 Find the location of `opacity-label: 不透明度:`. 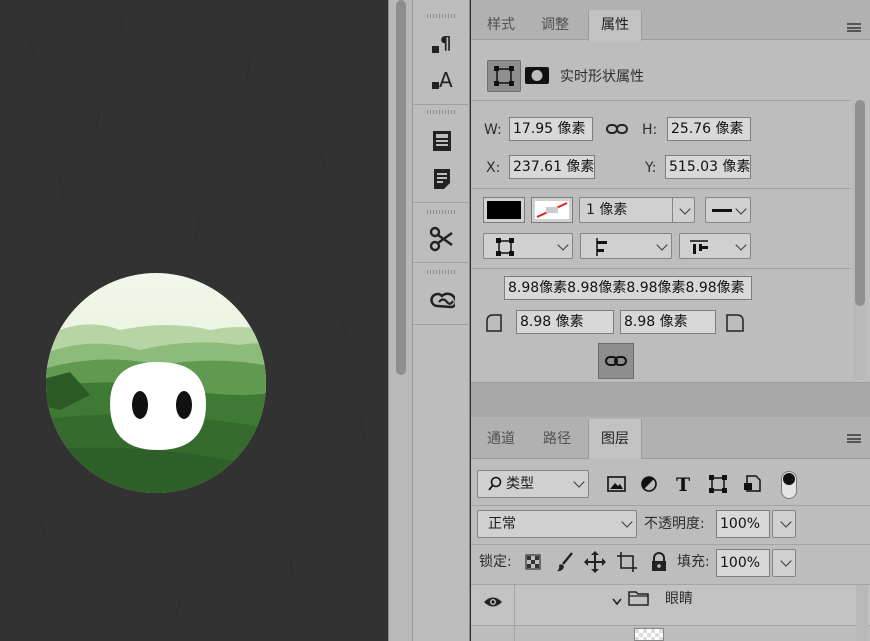

opacity-label: 不透明度: is located at coordinates (674, 524).